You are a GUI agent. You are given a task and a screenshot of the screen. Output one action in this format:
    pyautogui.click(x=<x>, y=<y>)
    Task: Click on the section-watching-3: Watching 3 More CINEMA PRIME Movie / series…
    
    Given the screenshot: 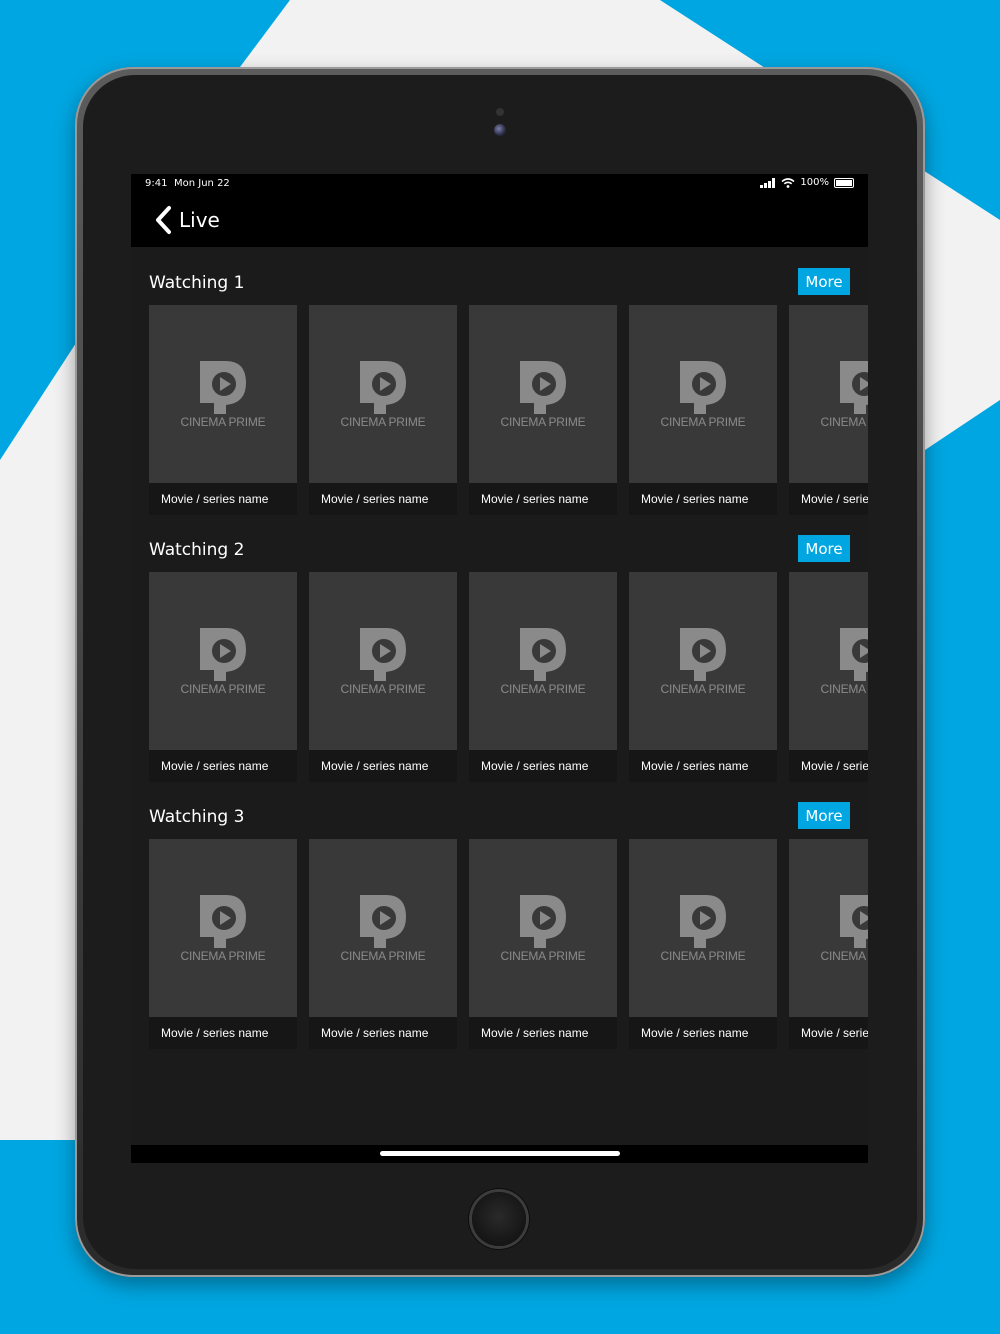 What is the action you would take?
    pyautogui.click(x=499, y=915)
    